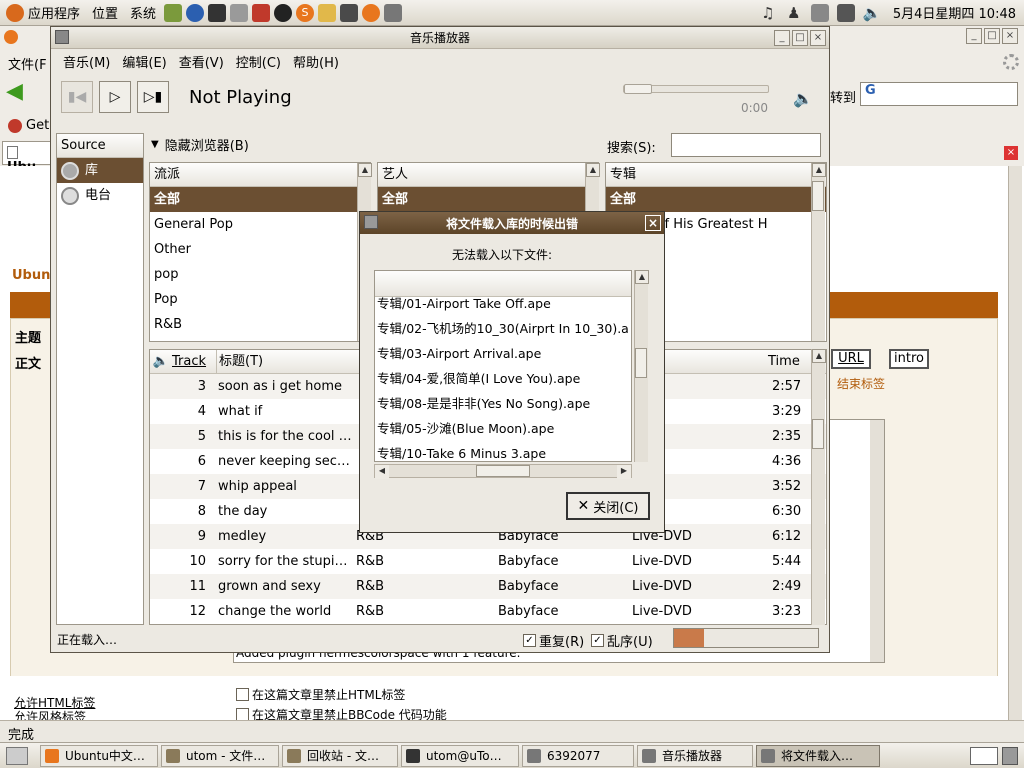 The width and height of the screenshot is (1024, 768). I want to click on hscroll-thumb, so click(503, 471).